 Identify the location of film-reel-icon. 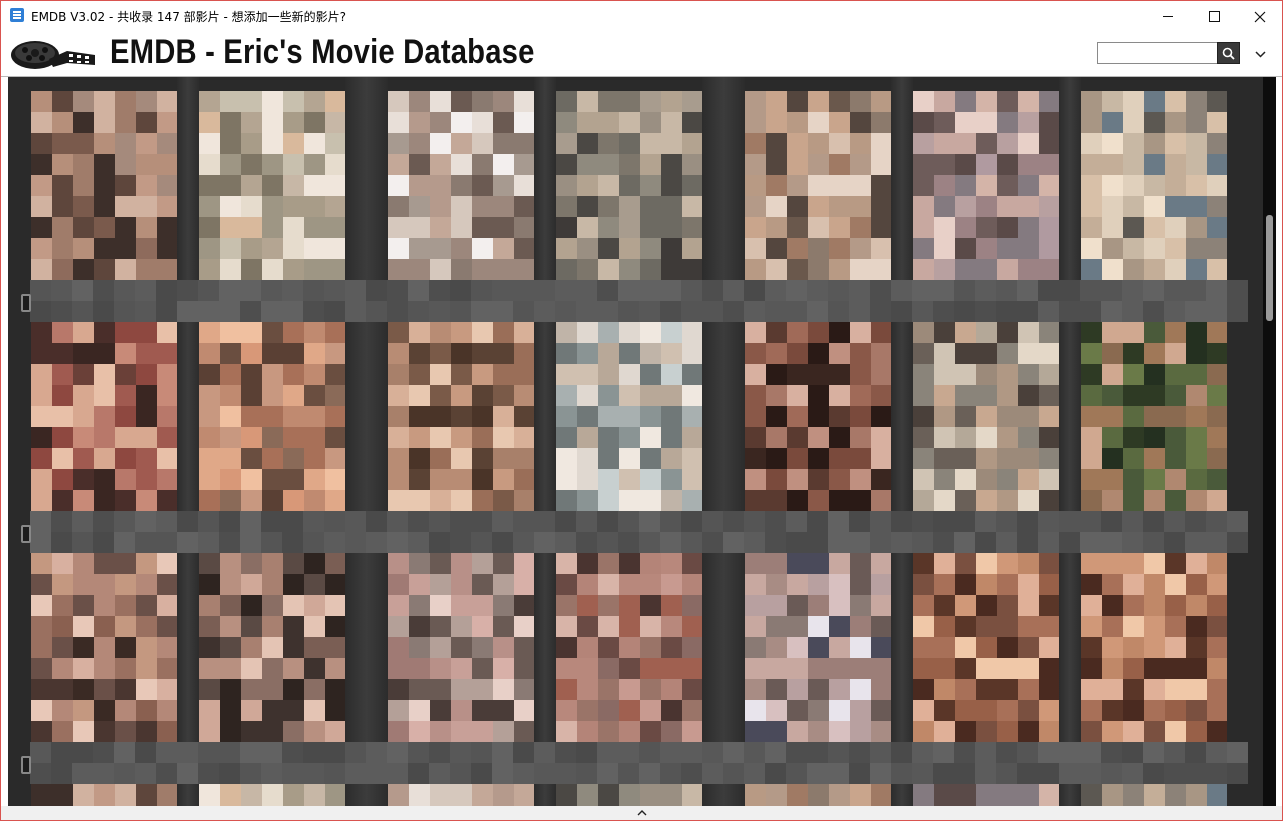
(53, 55).